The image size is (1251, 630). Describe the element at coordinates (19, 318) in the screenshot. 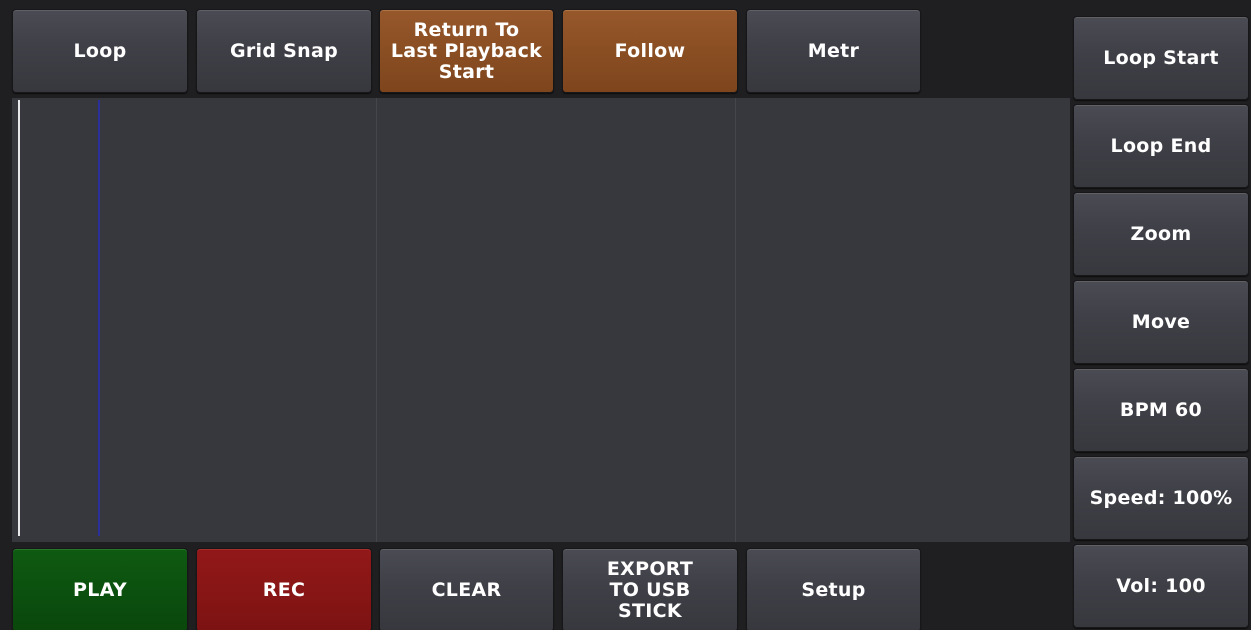

I see `loop-start-marker` at that location.